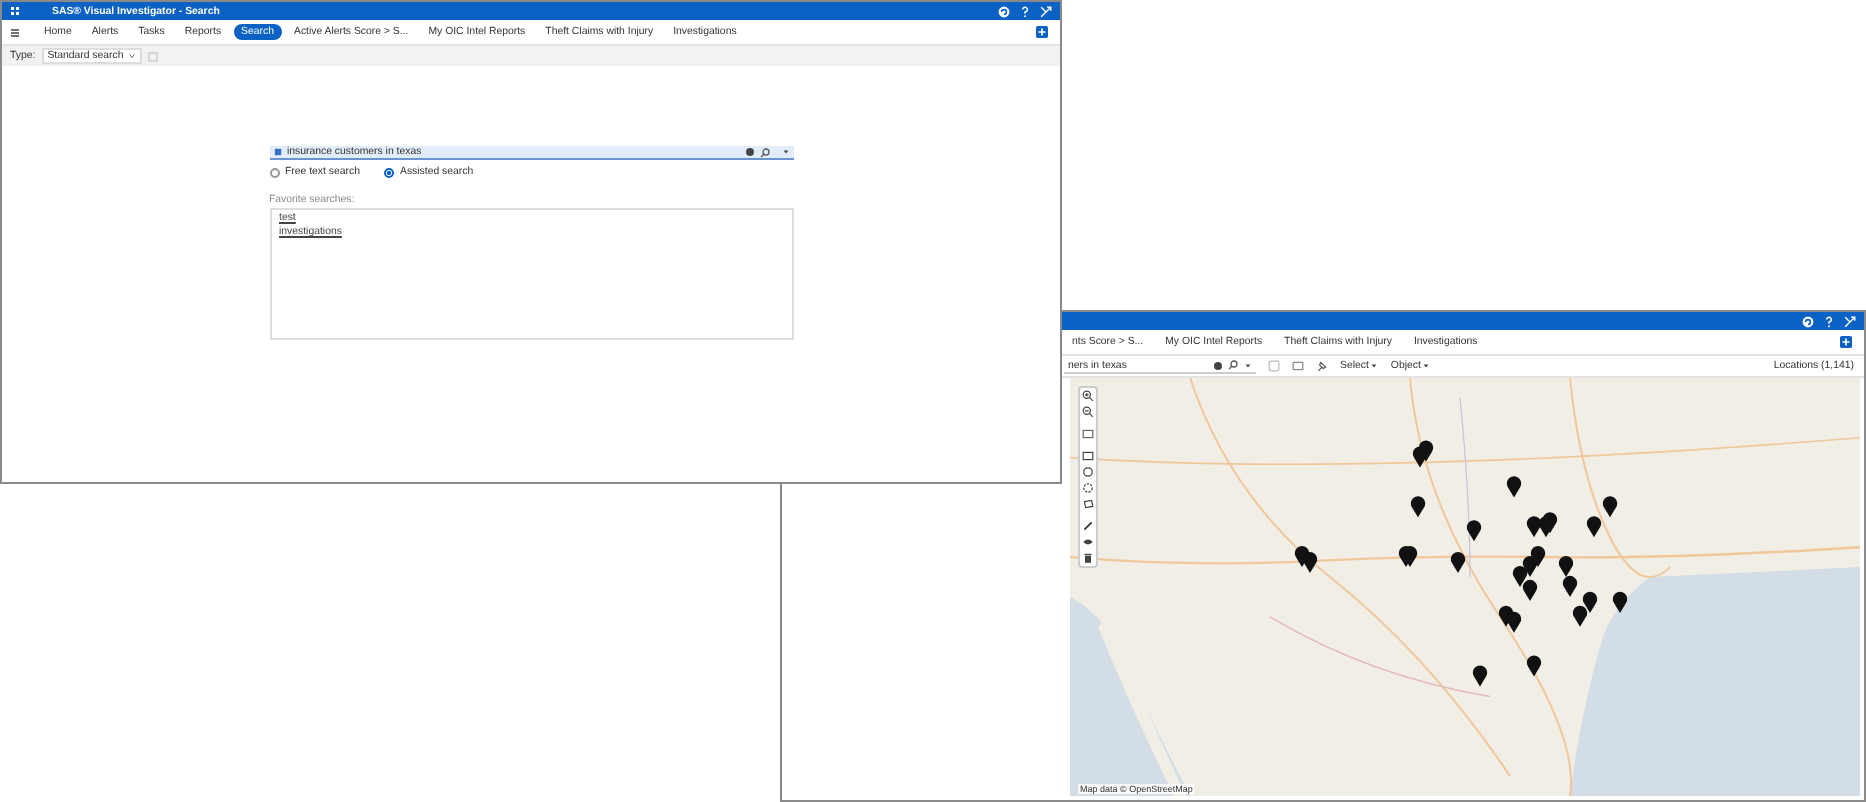  Describe the element at coordinates (1088, 456) in the screenshot. I see `rectangle-icon` at that location.